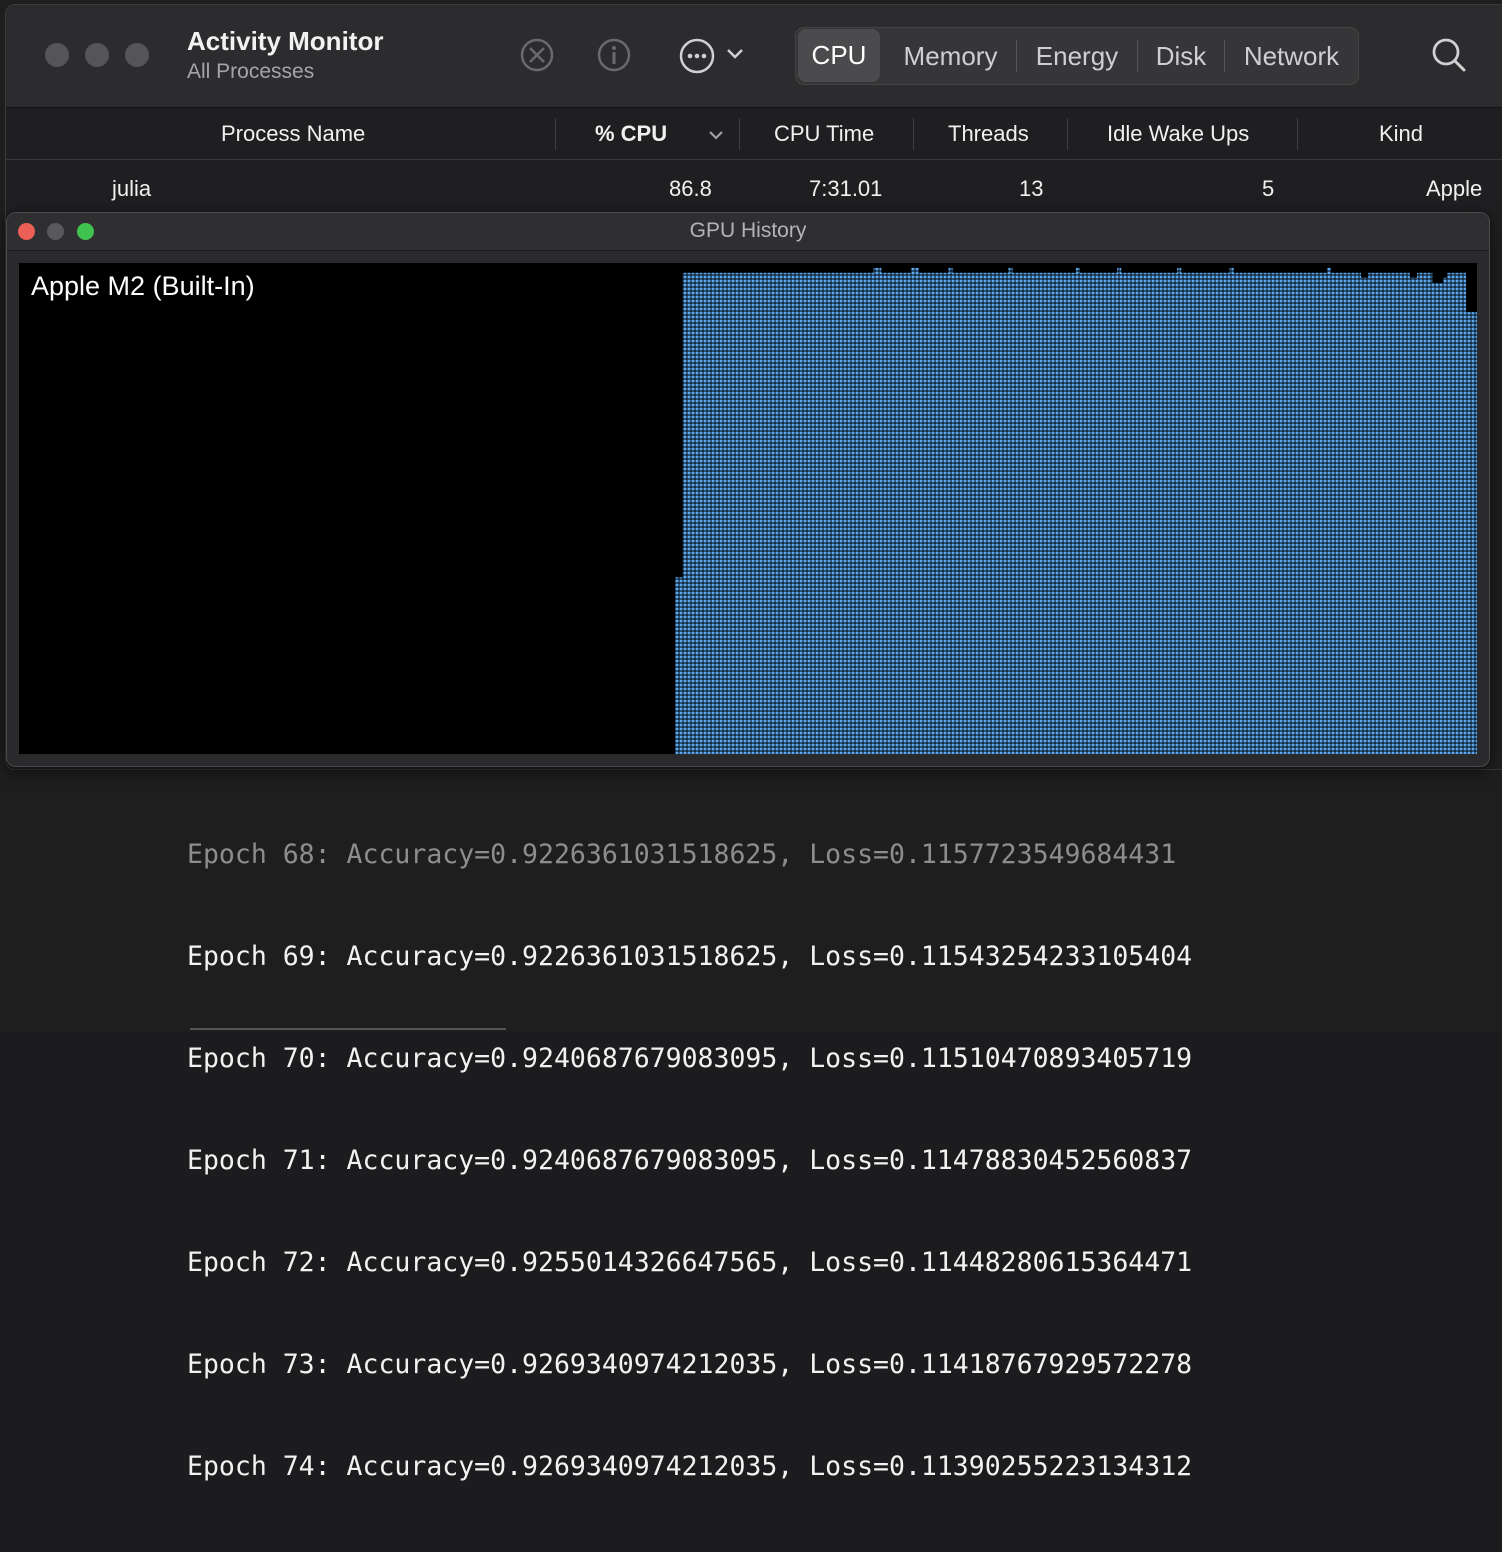  I want to click on window-subtitle: All Processes, so click(251, 71).